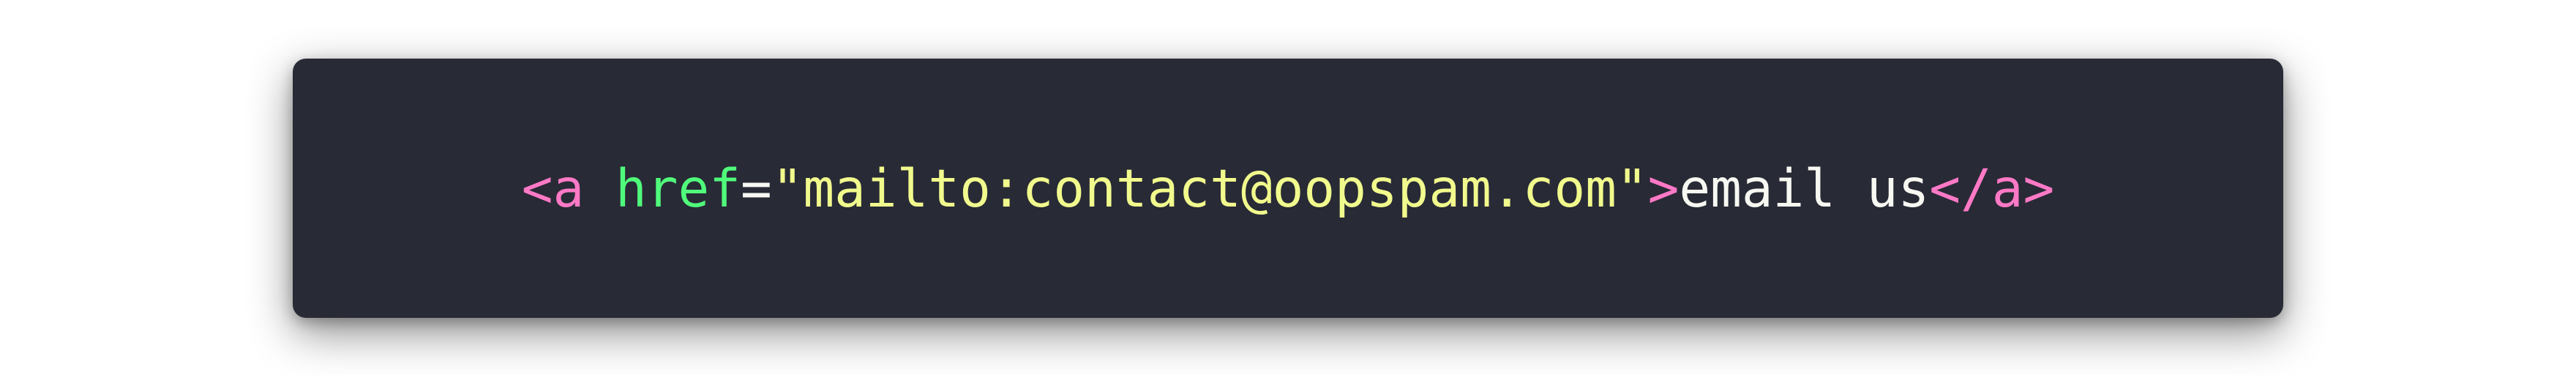 This screenshot has height=375, width=2576. Describe the element at coordinates (756, 188) in the screenshot. I see `attribute-equals: =` at that location.